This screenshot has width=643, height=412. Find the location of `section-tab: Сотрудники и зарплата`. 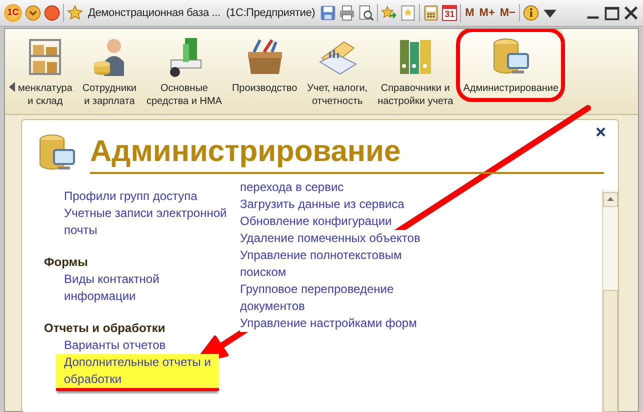

section-tab: Сотрудники и зарплата is located at coordinates (109, 71).